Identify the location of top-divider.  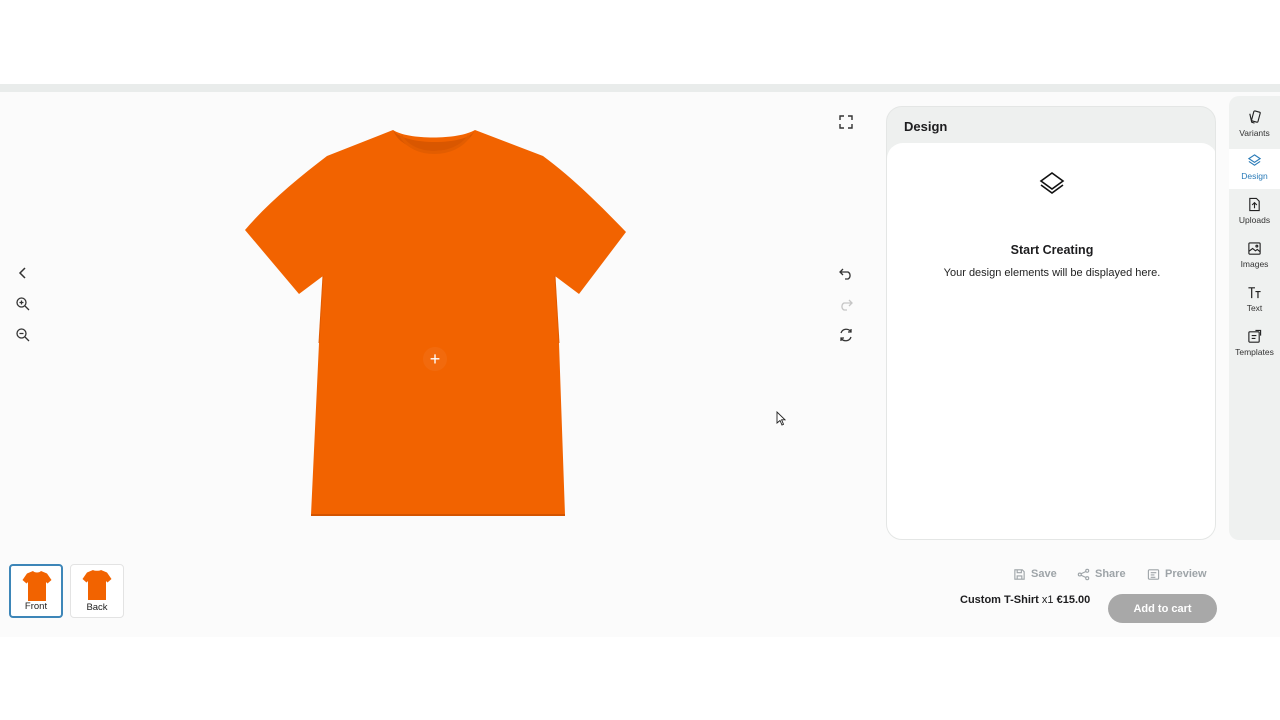
(640, 88).